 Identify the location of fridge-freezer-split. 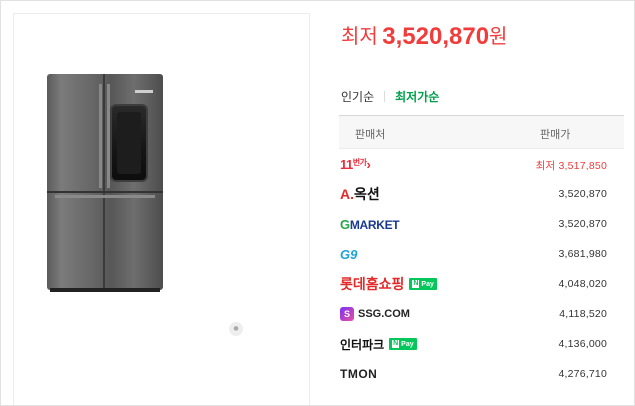
(105, 192).